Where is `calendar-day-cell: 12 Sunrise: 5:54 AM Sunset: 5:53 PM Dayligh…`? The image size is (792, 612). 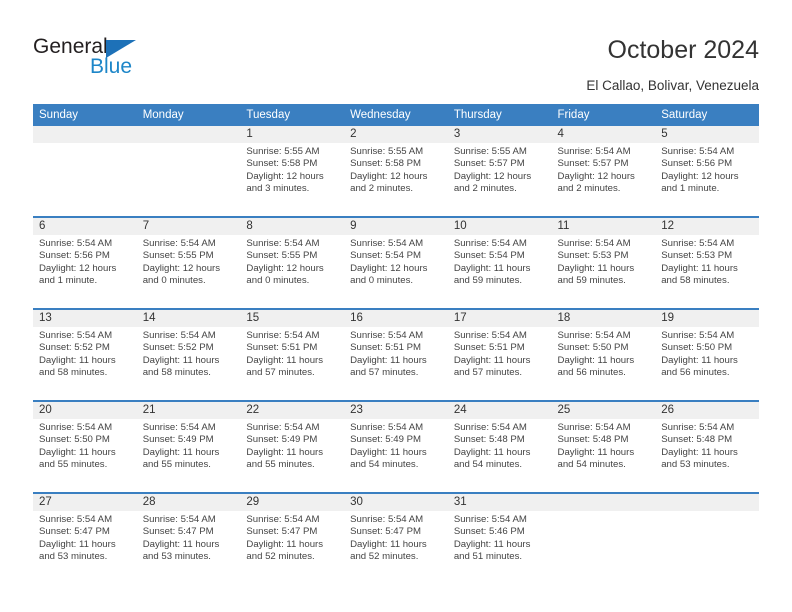
calendar-day-cell: 12 Sunrise: 5:54 AM Sunset: 5:53 PM Dayligh… is located at coordinates (707, 262).